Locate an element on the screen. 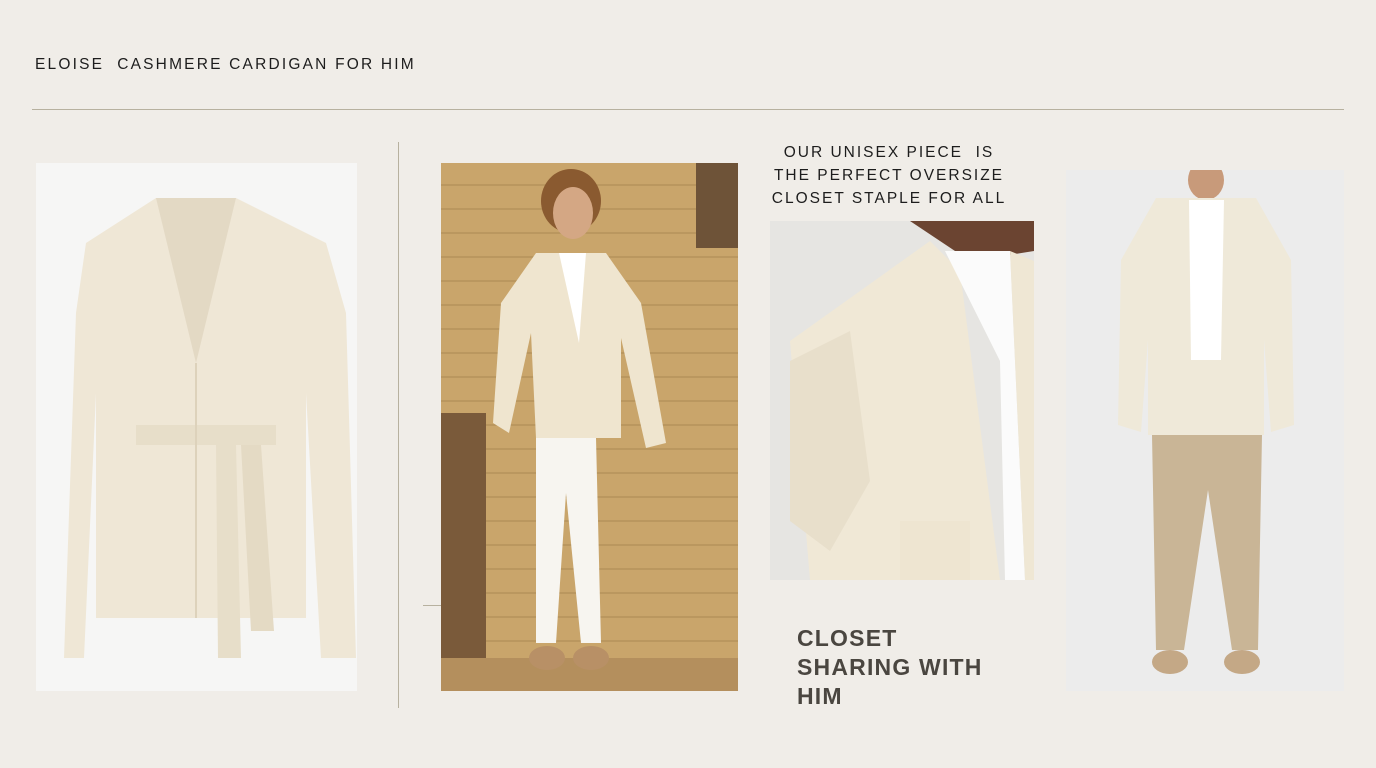  heading-line-3: HIM is located at coordinates (820, 696).